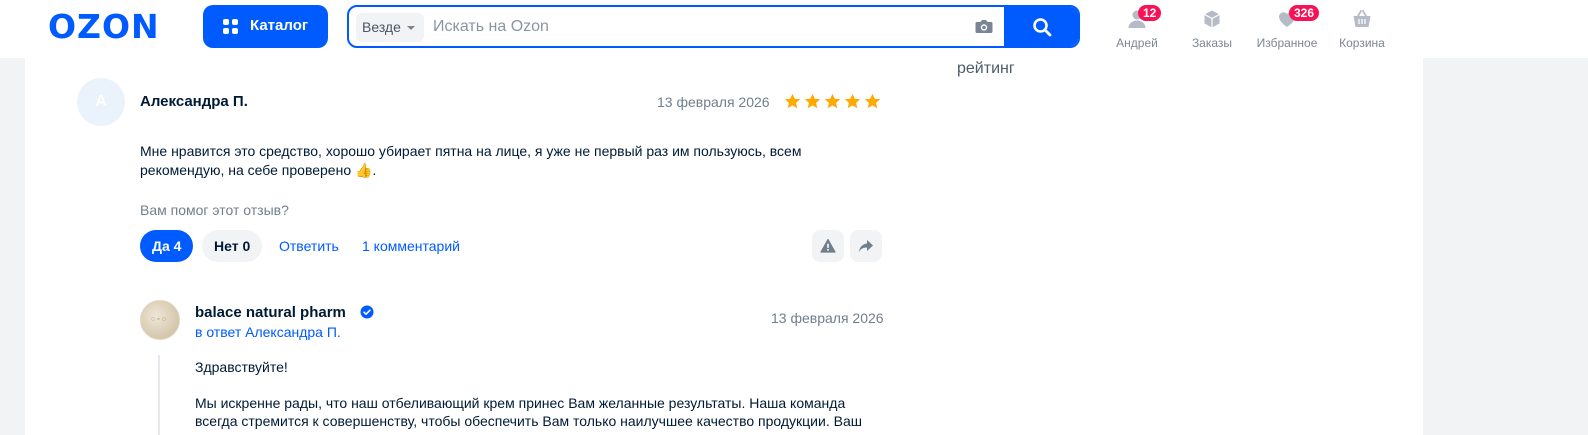 This screenshot has width=1588, height=435. I want to click on seller-logo-icon: ◌ ◦ ◌, so click(158, 319).